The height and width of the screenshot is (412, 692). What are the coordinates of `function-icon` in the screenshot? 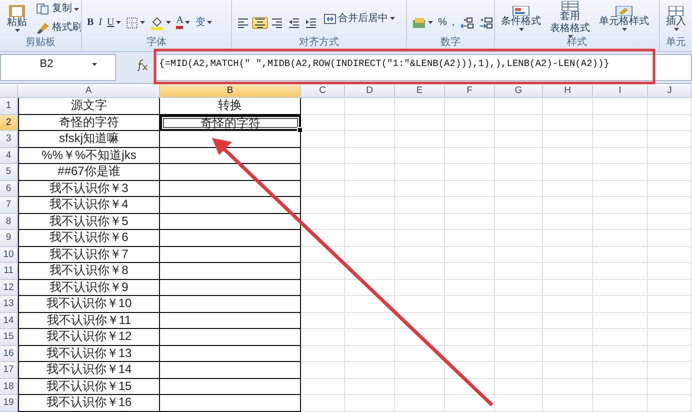 It's located at (142, 65).